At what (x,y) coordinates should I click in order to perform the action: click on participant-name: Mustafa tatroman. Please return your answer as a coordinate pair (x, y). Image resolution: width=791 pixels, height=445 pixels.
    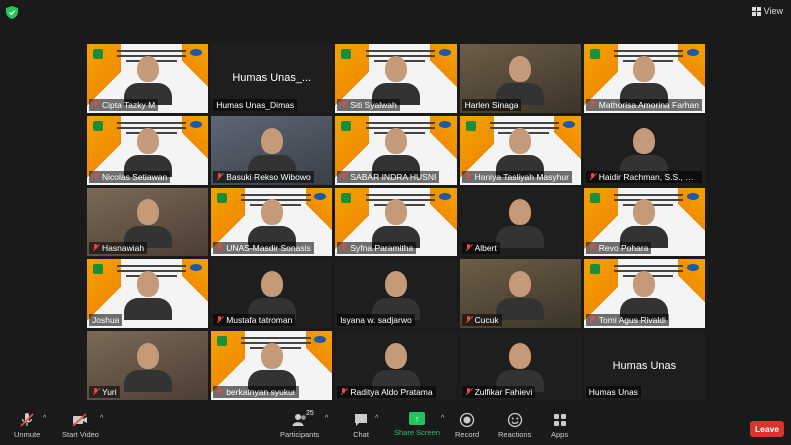
    Looking at the image, I should click on (259, 320).